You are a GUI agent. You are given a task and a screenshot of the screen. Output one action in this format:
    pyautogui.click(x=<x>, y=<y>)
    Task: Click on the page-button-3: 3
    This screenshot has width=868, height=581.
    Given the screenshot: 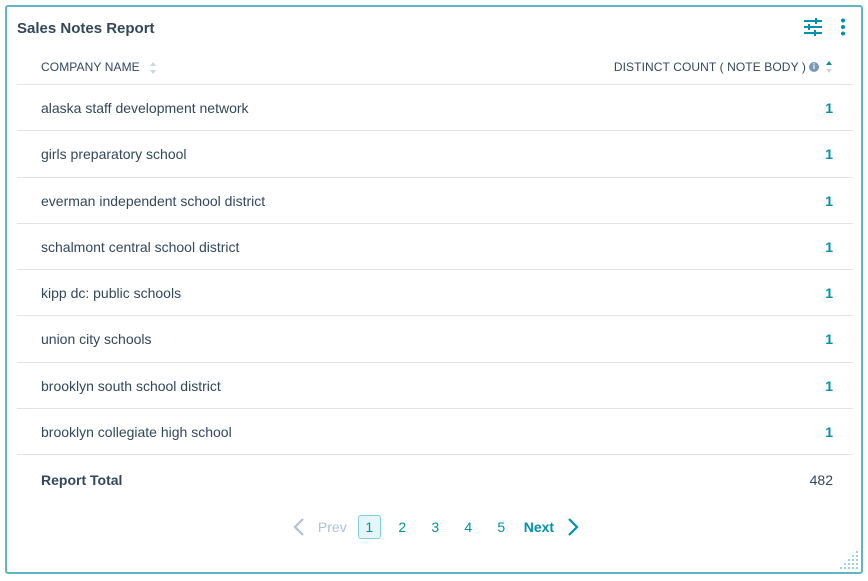 What is the action you would take?
    pyautogui.click(x=435, y=527)
    